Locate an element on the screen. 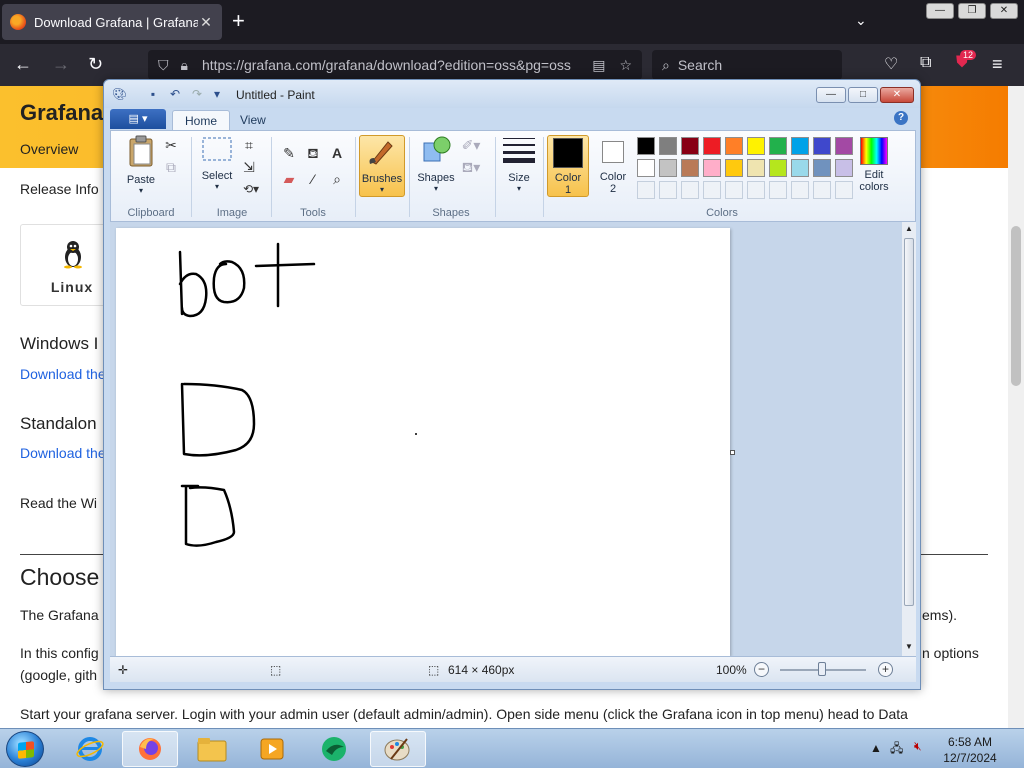 The image size is (1024, 768). shapes-button: Shapes ▾ is located at coordinates (436, 164).